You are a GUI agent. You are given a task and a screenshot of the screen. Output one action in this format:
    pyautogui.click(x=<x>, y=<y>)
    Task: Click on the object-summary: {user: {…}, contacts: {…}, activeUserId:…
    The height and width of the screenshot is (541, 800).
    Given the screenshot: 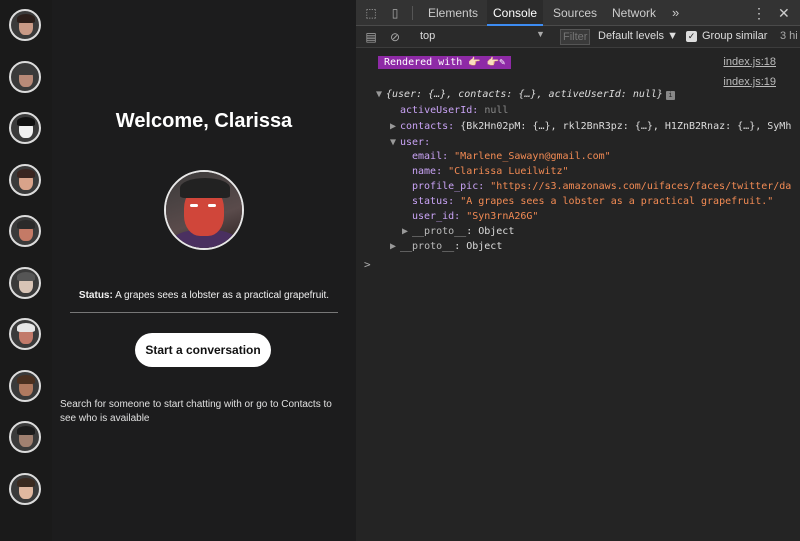 What is the action you would take?
    pyautogui.click(x=524, y=94)
    